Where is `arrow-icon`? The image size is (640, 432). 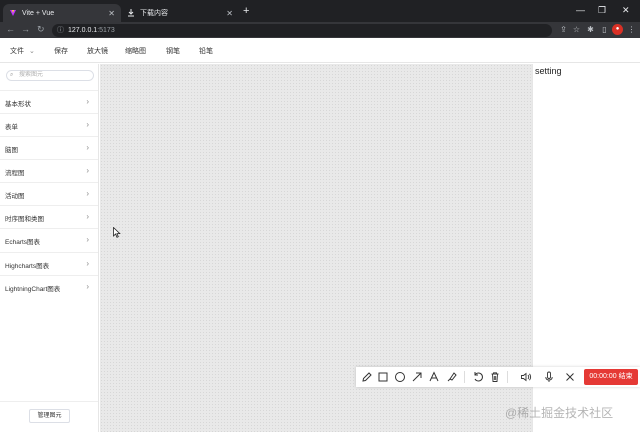 arrow-icon is located at coordinates (417, 377).